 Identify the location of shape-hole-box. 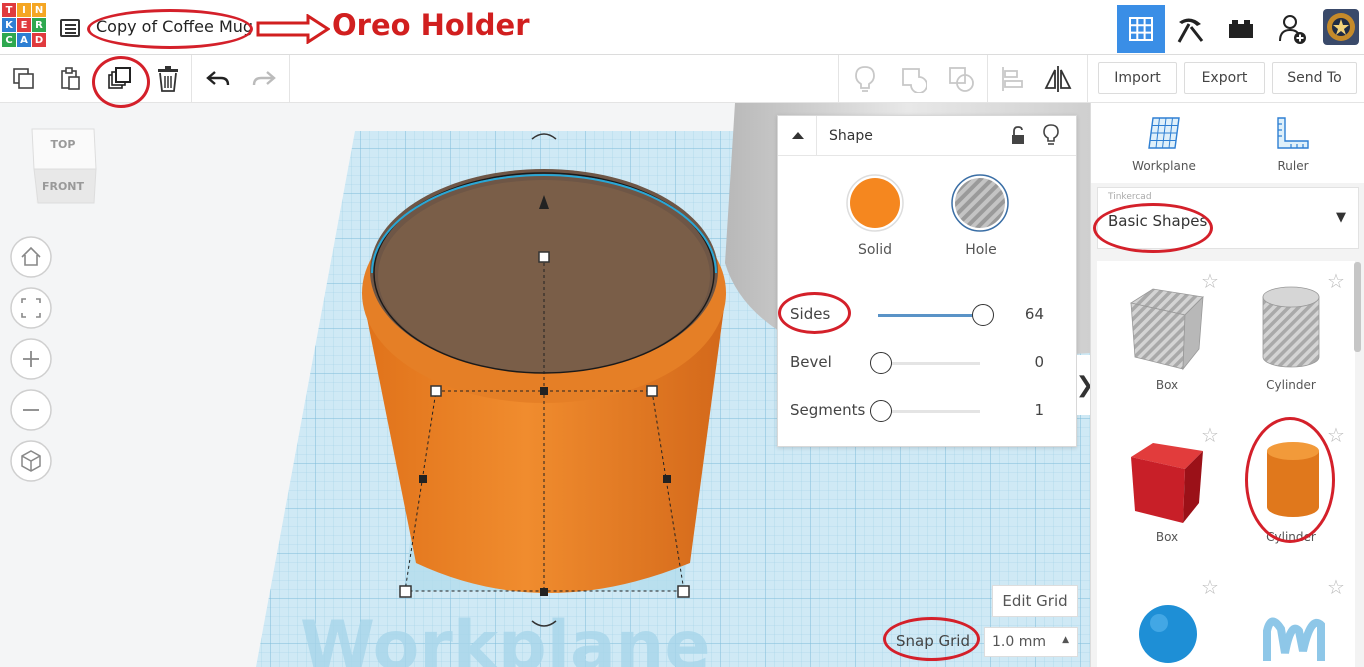
(1167, 328).